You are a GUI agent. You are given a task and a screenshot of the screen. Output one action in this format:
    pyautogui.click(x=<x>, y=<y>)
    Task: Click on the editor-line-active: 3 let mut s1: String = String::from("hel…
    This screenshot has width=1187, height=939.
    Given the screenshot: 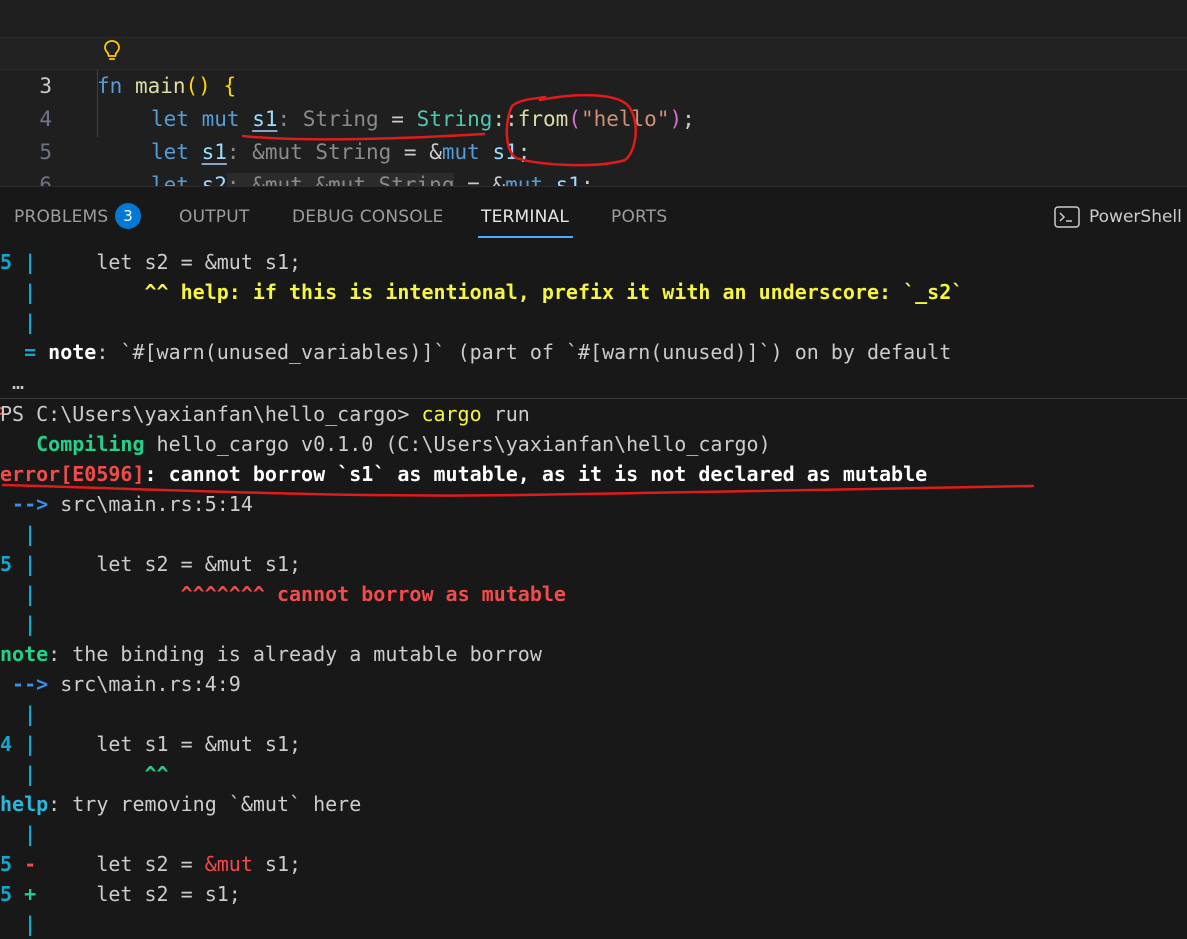 What is the action you would take?
    pyautogui.click(x=593, y=84)
    